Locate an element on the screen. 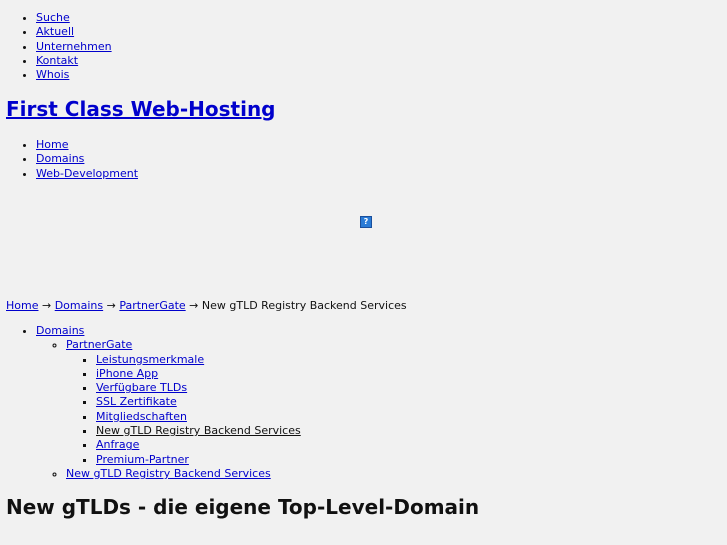 Image resolution: width=727 pixels, height=545 pixels. section-nav-link-partnergate: PartnerGate is located at coordinates (99, 344).